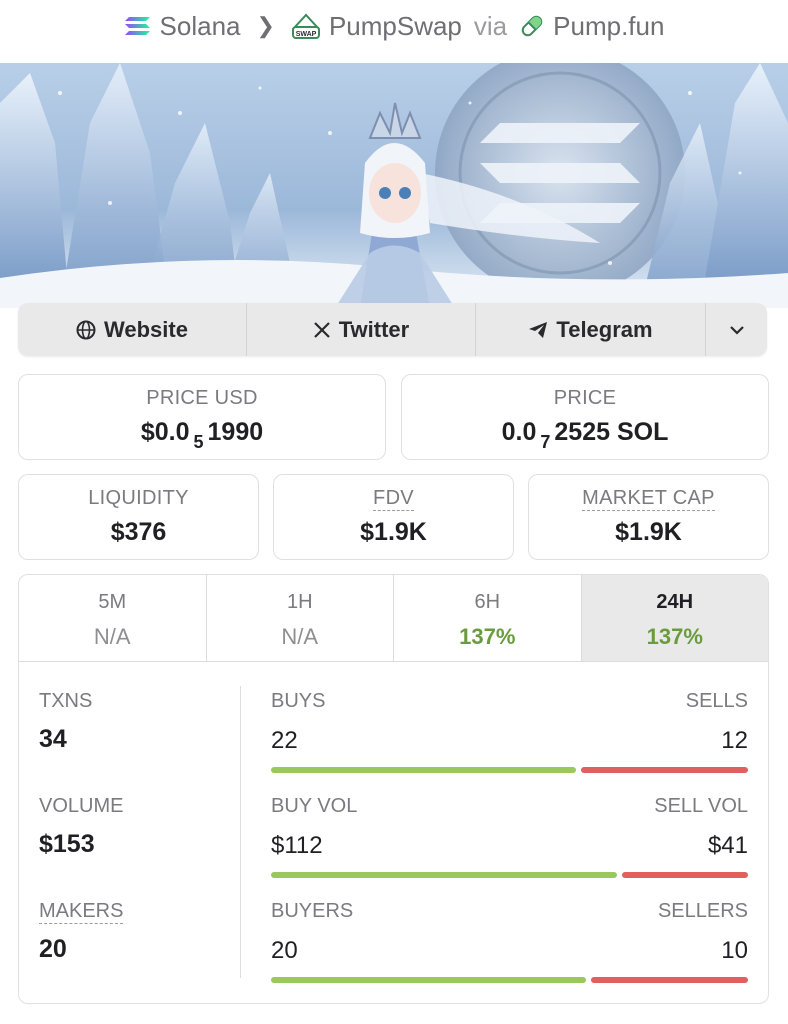 Image resolution: width=788 pixels, height=1024 pixels. I want to click on buys-label: BUYS, so click(298, 701).